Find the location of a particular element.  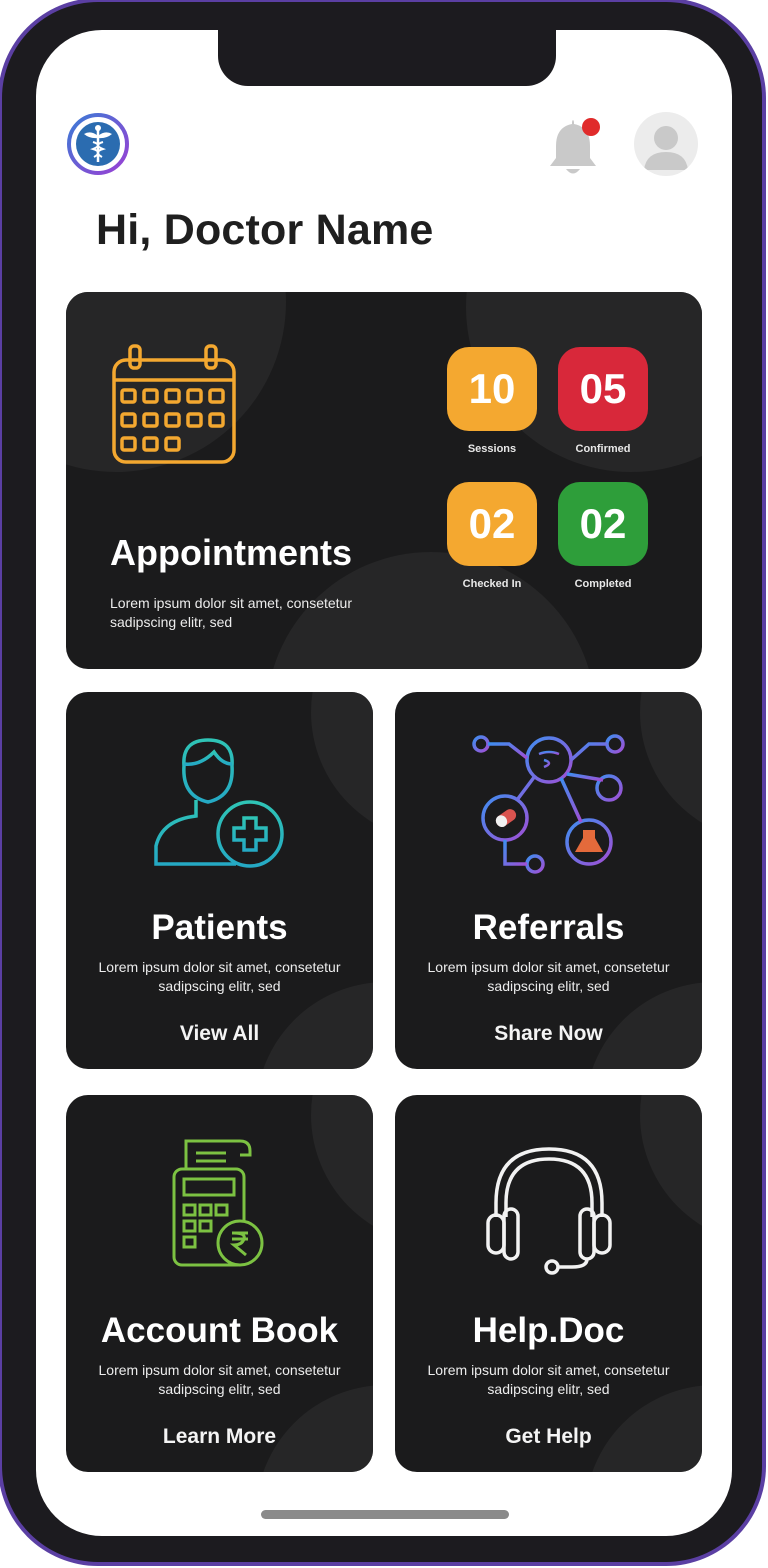

share-now-button: Share Now is located at coordinates (548, 1034).